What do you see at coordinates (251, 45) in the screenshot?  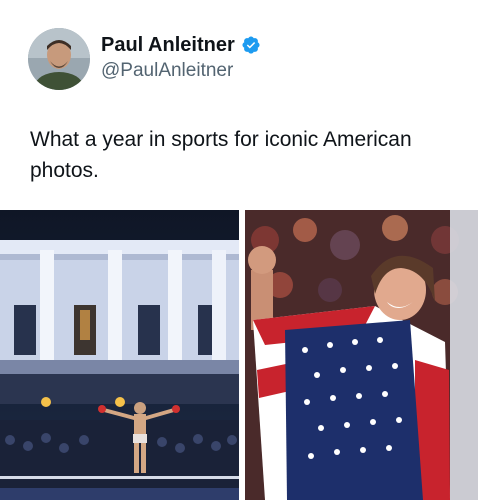 I see `verified-badge-icon` at bounding box center [251, 45].